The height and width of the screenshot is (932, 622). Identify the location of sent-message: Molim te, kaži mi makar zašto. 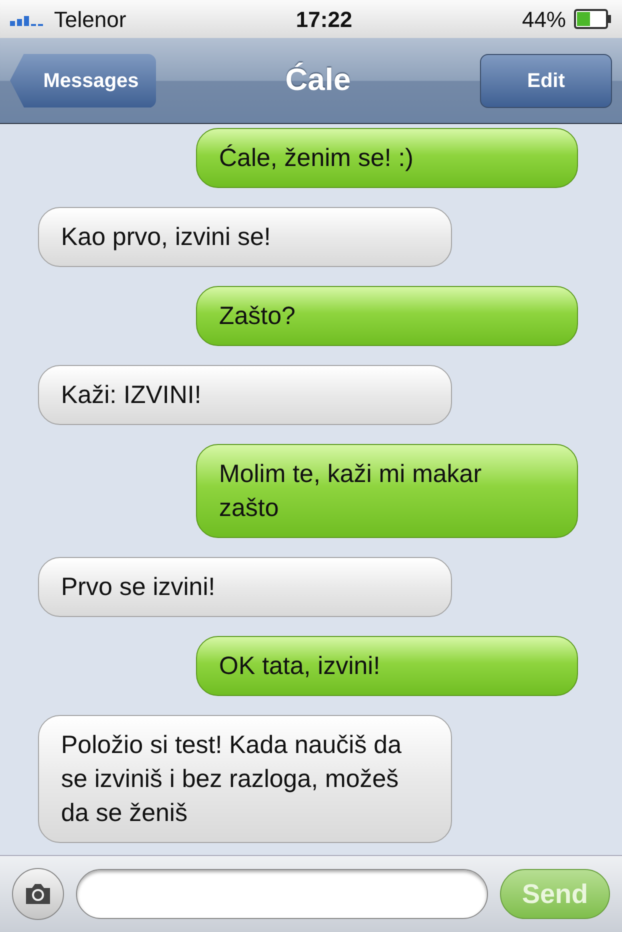
(387, 491).